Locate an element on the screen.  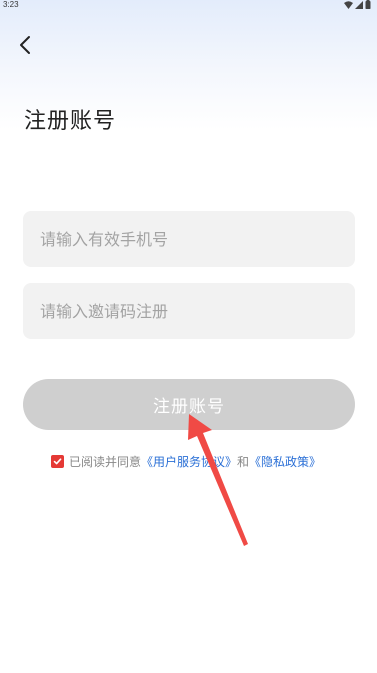
status-icons is located at coordinates (357, 4).